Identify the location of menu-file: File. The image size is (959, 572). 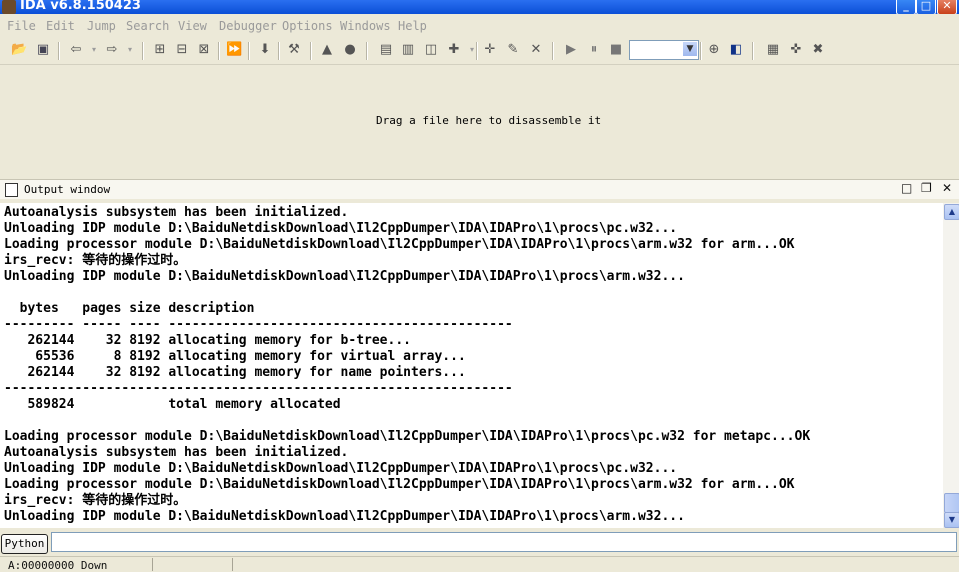
(21, 26).